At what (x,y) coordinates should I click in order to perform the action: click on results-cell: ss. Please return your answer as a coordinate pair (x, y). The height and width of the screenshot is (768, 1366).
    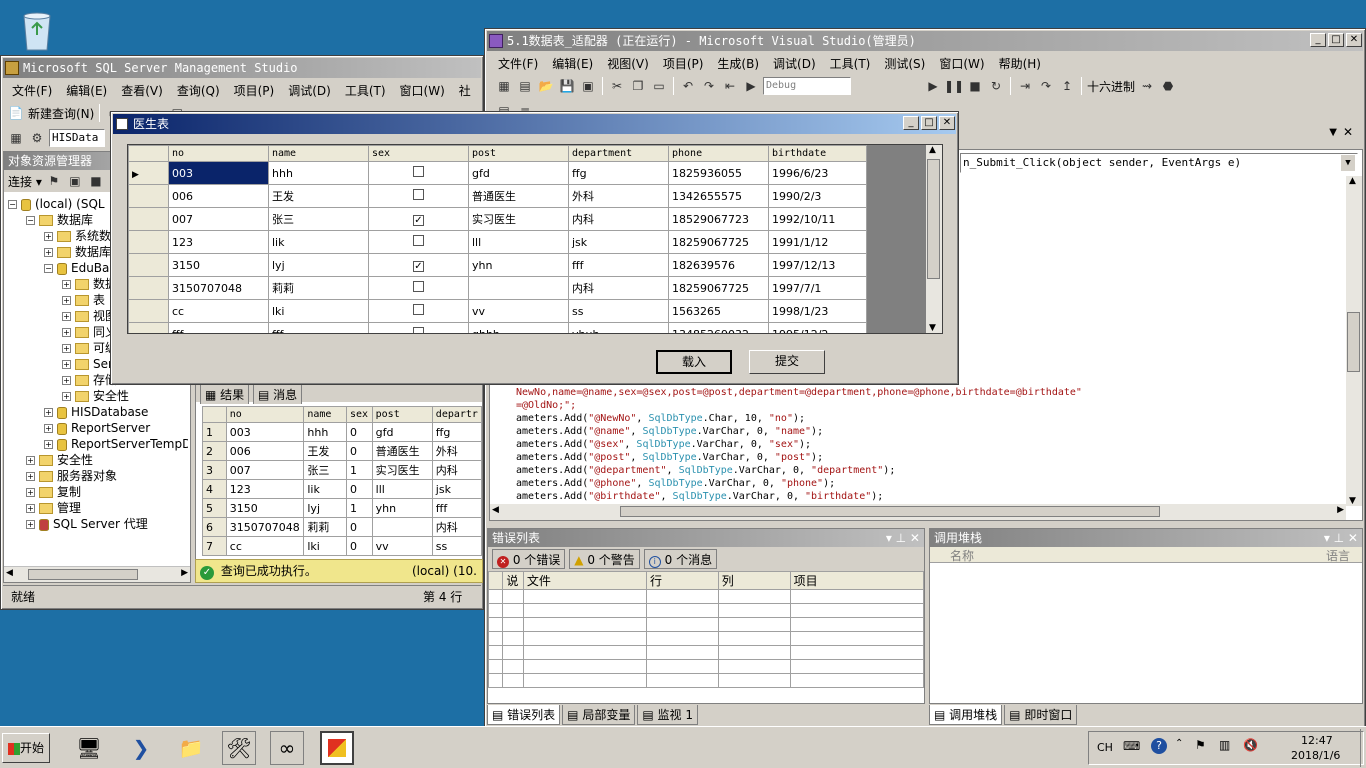
    Looking at the image, I should click on (457, 546).